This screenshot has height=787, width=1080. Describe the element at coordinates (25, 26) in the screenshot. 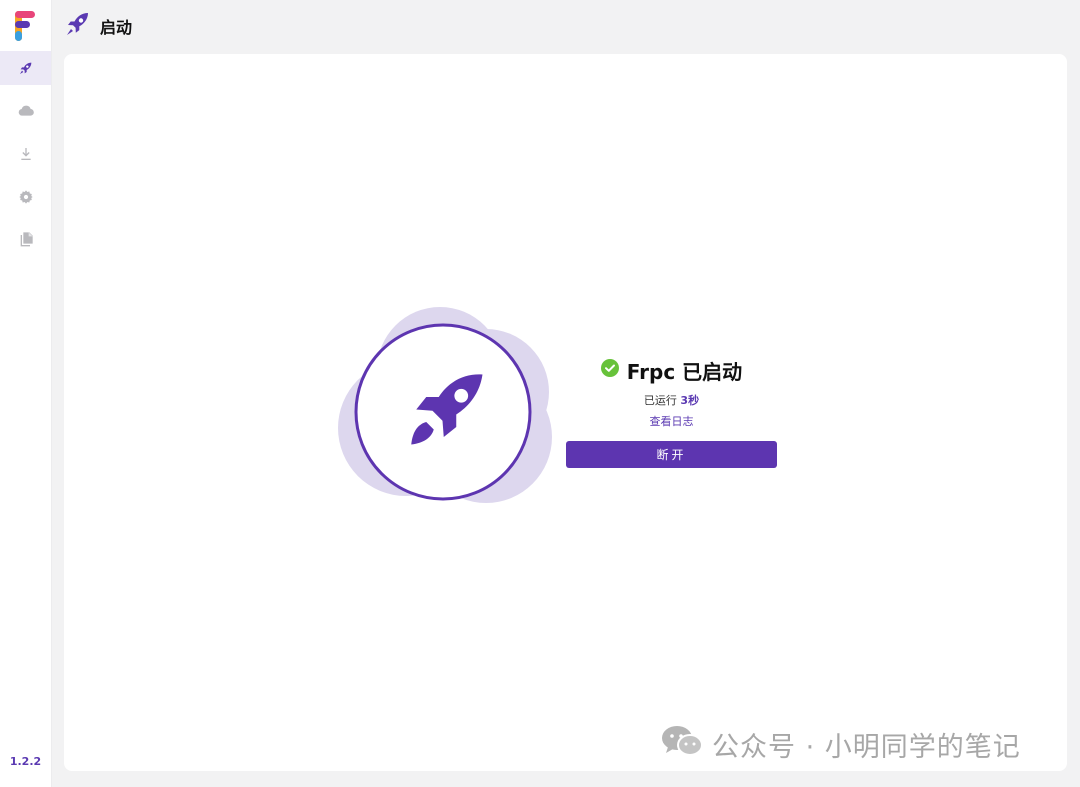

I see `app-logo` at that location.